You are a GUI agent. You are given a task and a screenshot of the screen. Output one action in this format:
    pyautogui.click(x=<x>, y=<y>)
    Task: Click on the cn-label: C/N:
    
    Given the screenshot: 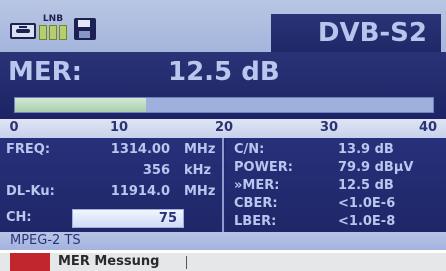 What is the action you would take?
    pyautogui.click(x=249, y=149)
    